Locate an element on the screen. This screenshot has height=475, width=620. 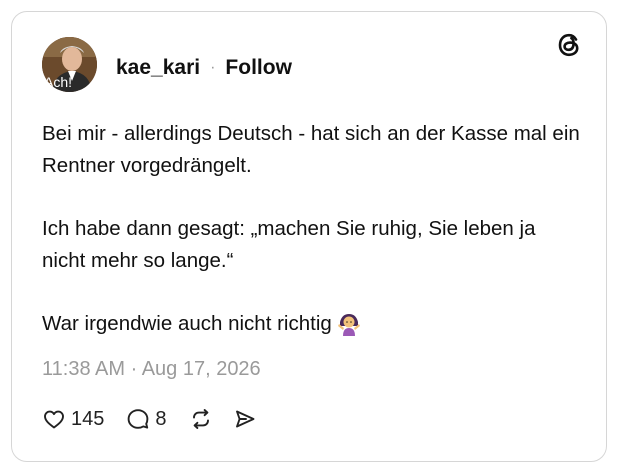
share-button is located at coordinates (245, 419).